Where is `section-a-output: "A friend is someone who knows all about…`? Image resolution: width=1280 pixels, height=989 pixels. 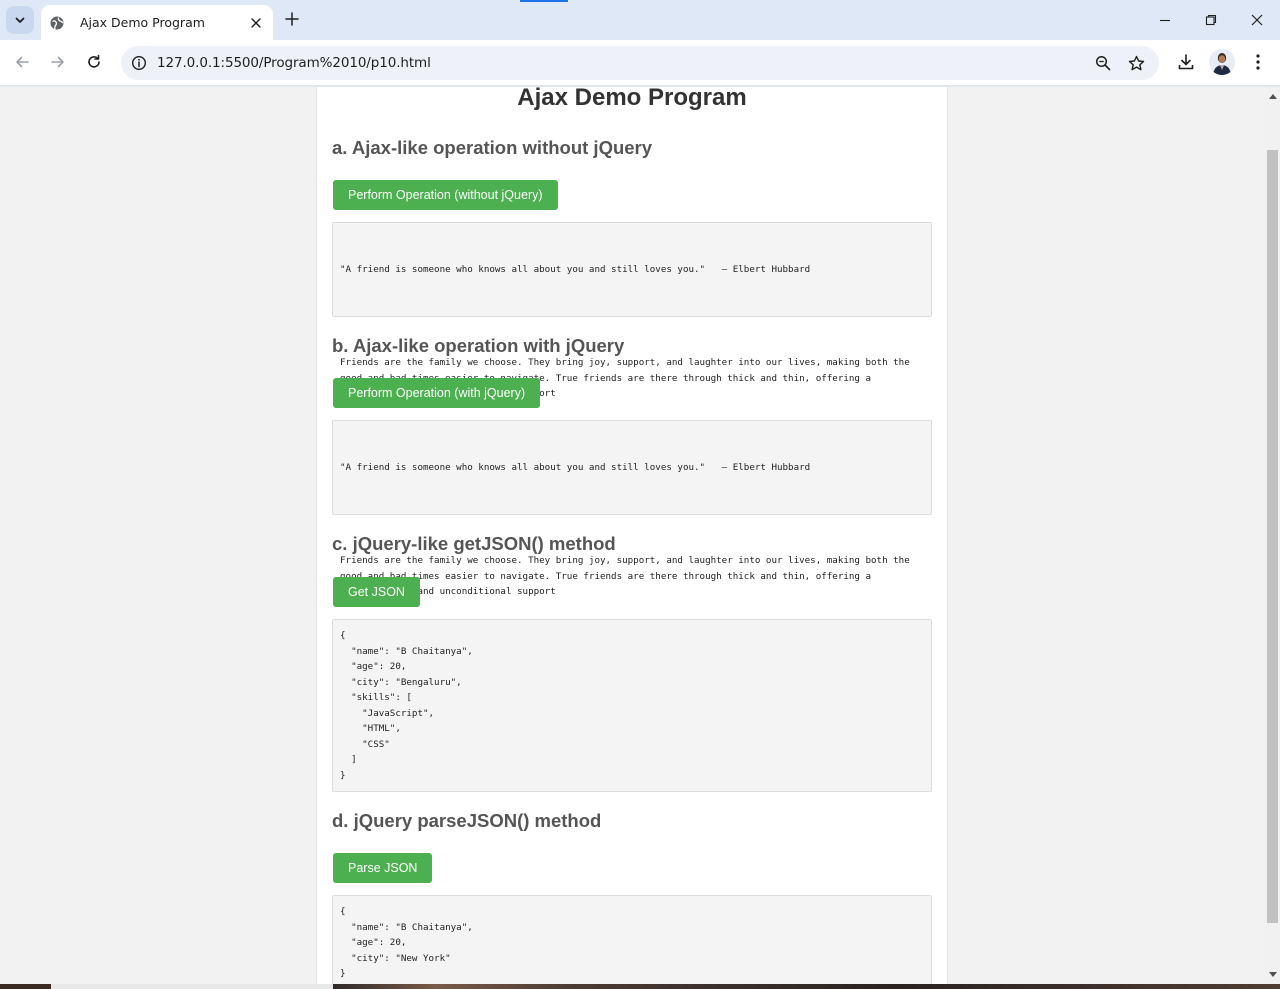
section-a-output: "A friend is someone who knows all about… is located at coordinates (632, 310).